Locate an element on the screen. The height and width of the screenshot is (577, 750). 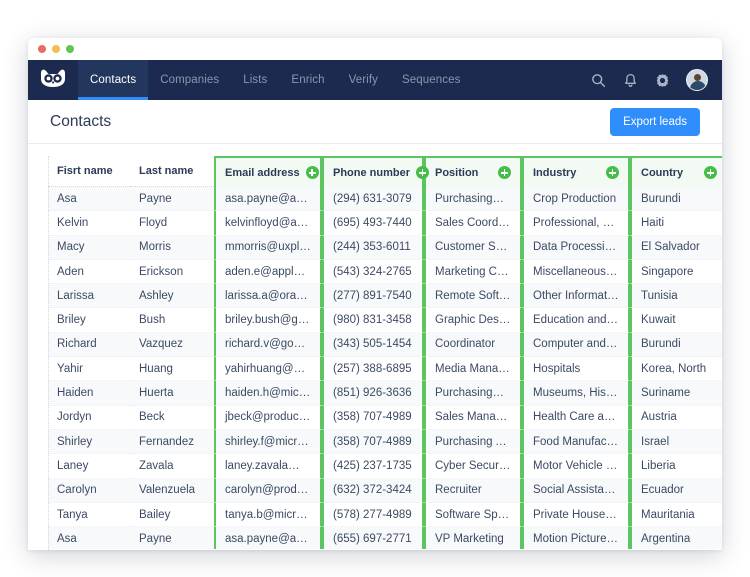
cell-first-name: Yahir is located at coordinates (89, 369).